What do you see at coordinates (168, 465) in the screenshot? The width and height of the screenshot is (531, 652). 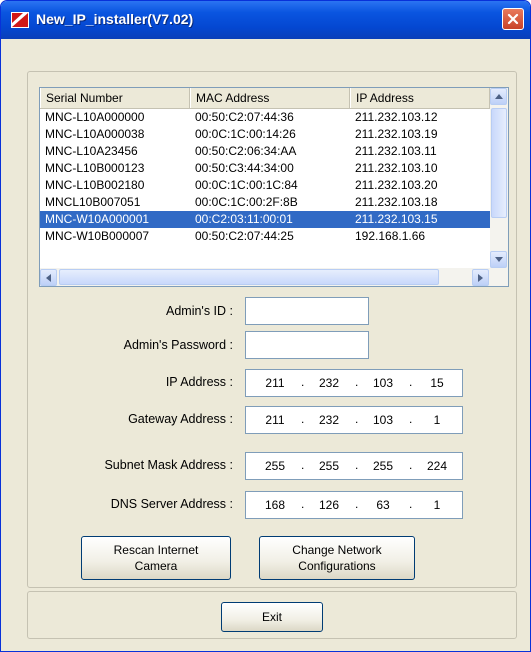 I see `subnet-mask-label: Subnet Mask Address :` at bounding box center [168, 465].